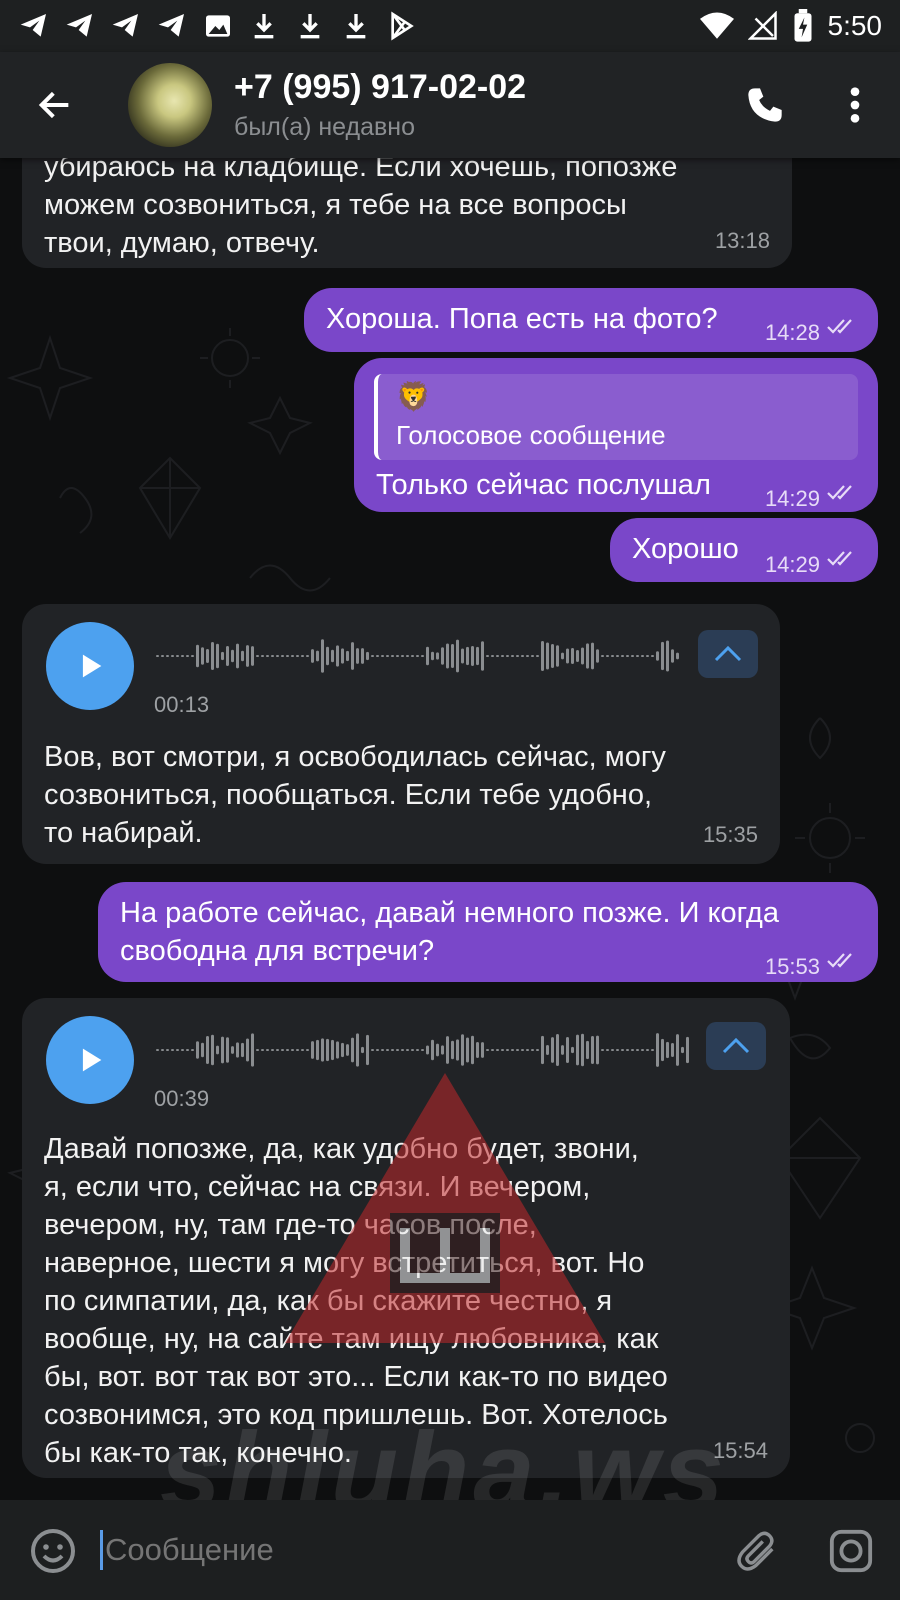 The height and width of the screenshot is (1600, 900). I want to click on more-vertical-icon, so click(855, 105).